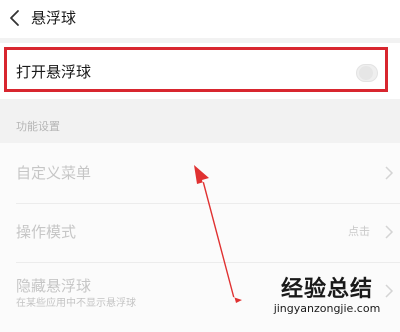  I want to click on item-sublabel: 在某些应用中不显示悬浮球, so click(76, 303).